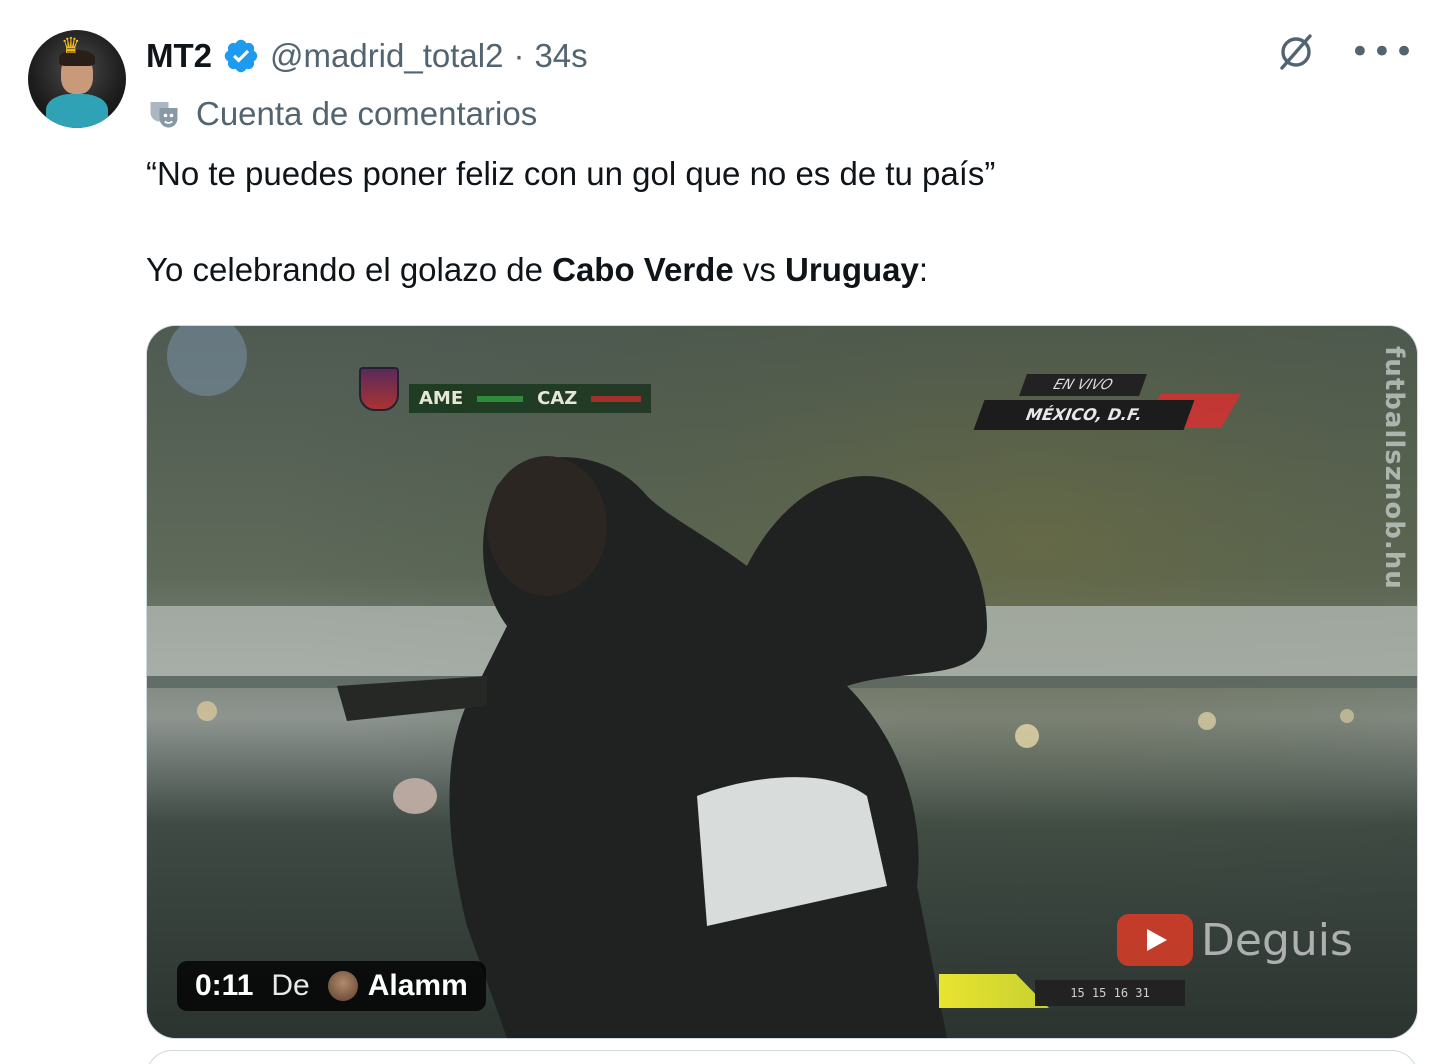 The width and height of the screenshot is (1440, 1064). What do you see at coordinates (1083, 385) in the screenshot?
I see `live-label: EN VIVO` at bounding box center [1083, 385].